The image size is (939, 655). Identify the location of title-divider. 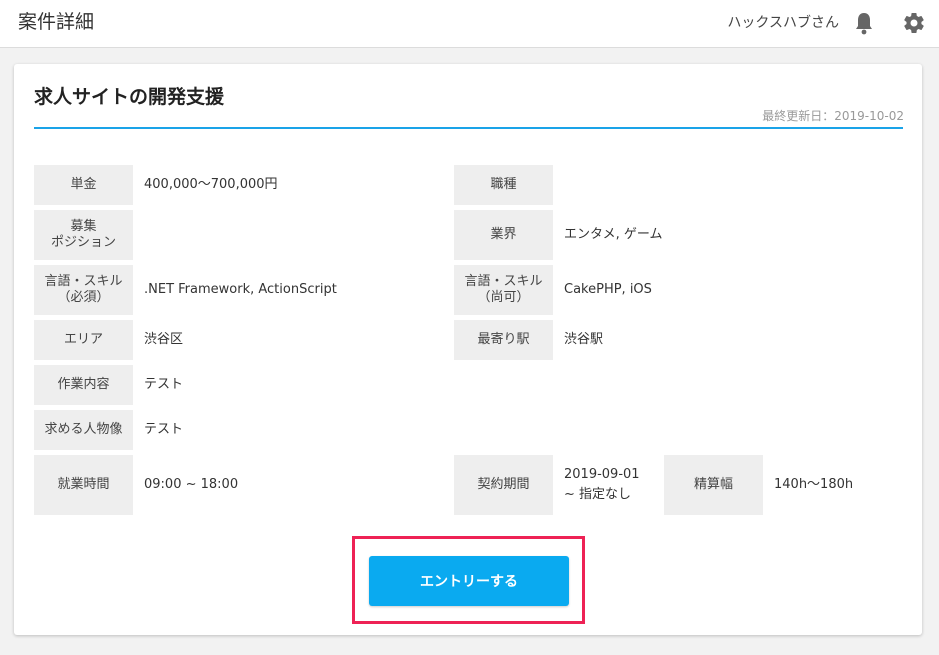
(468, 128).